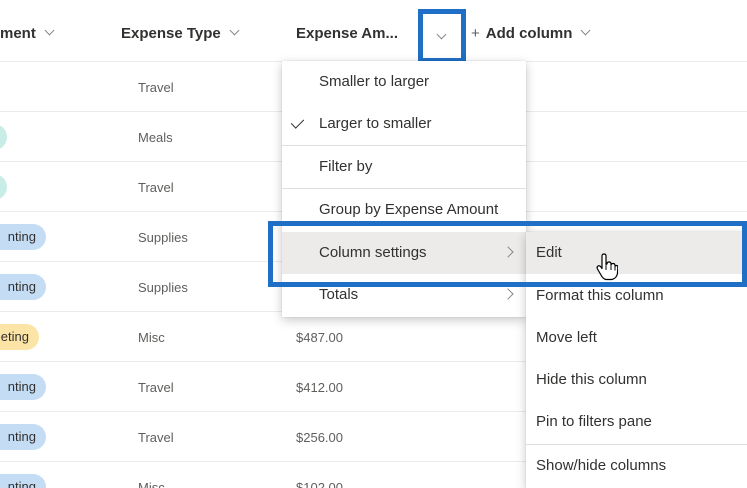 Image resolution: width=747 pixels, height=488 pixels. Describe the element at coordinates (409, 209) in the screenshot. I see `menu-item-label: Group by Expense Amount` at that location.